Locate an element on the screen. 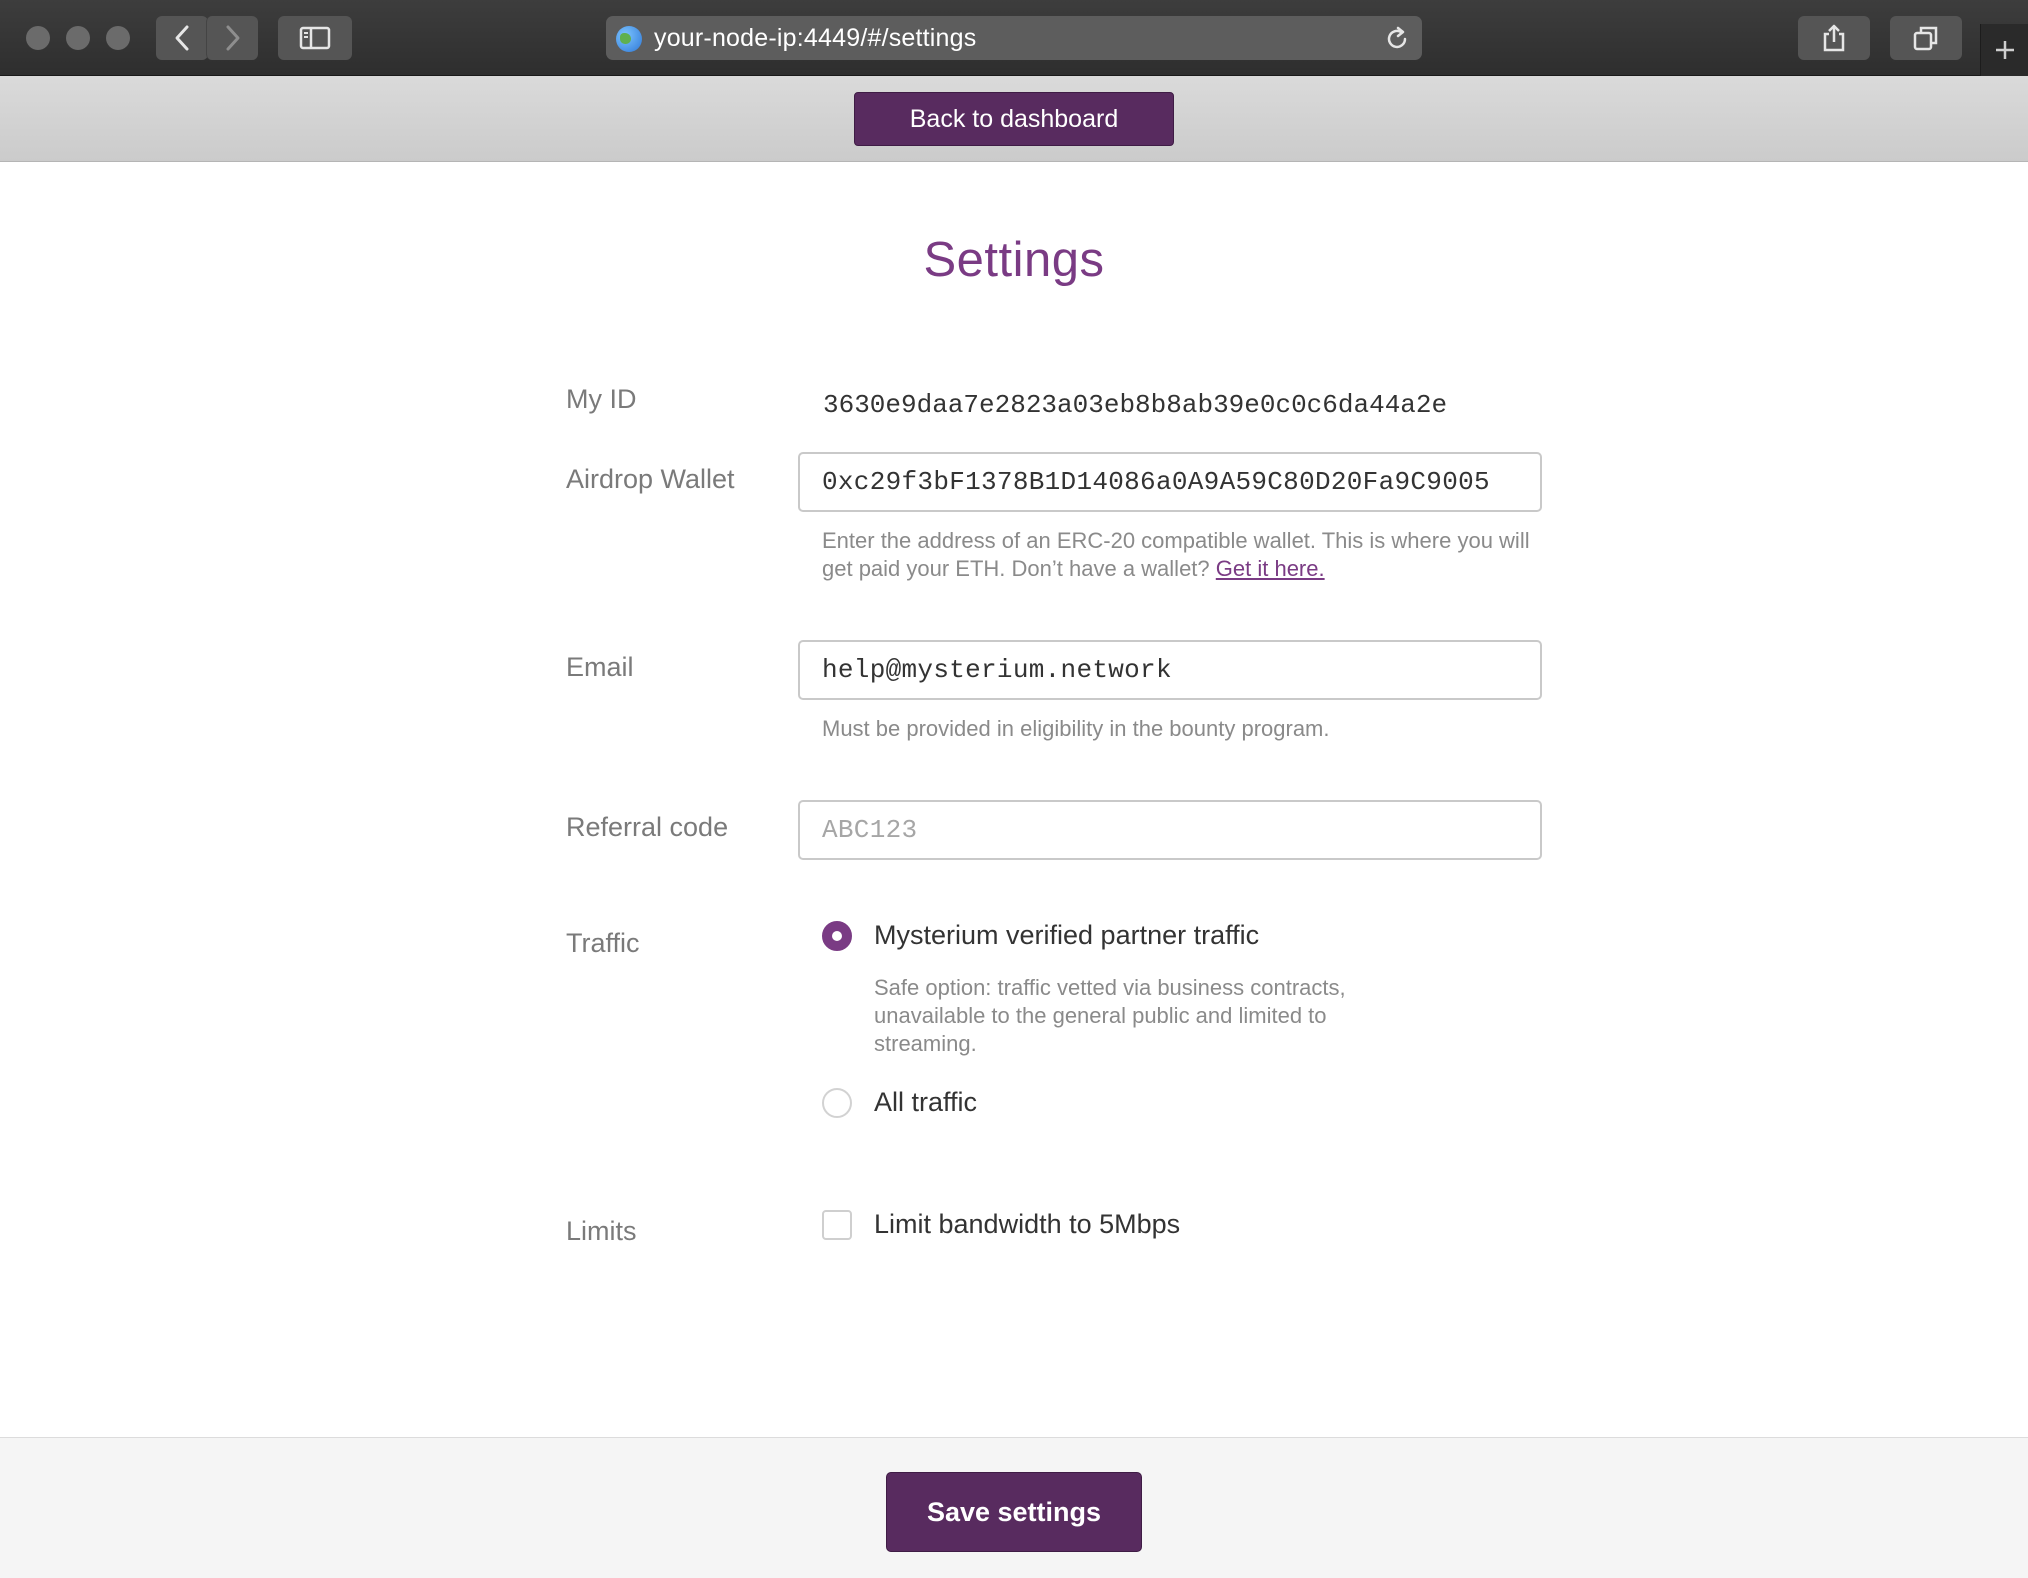 The height and width of the screenshot is (1578, 2028). browser-back-button is located at coordinates (182, 38).